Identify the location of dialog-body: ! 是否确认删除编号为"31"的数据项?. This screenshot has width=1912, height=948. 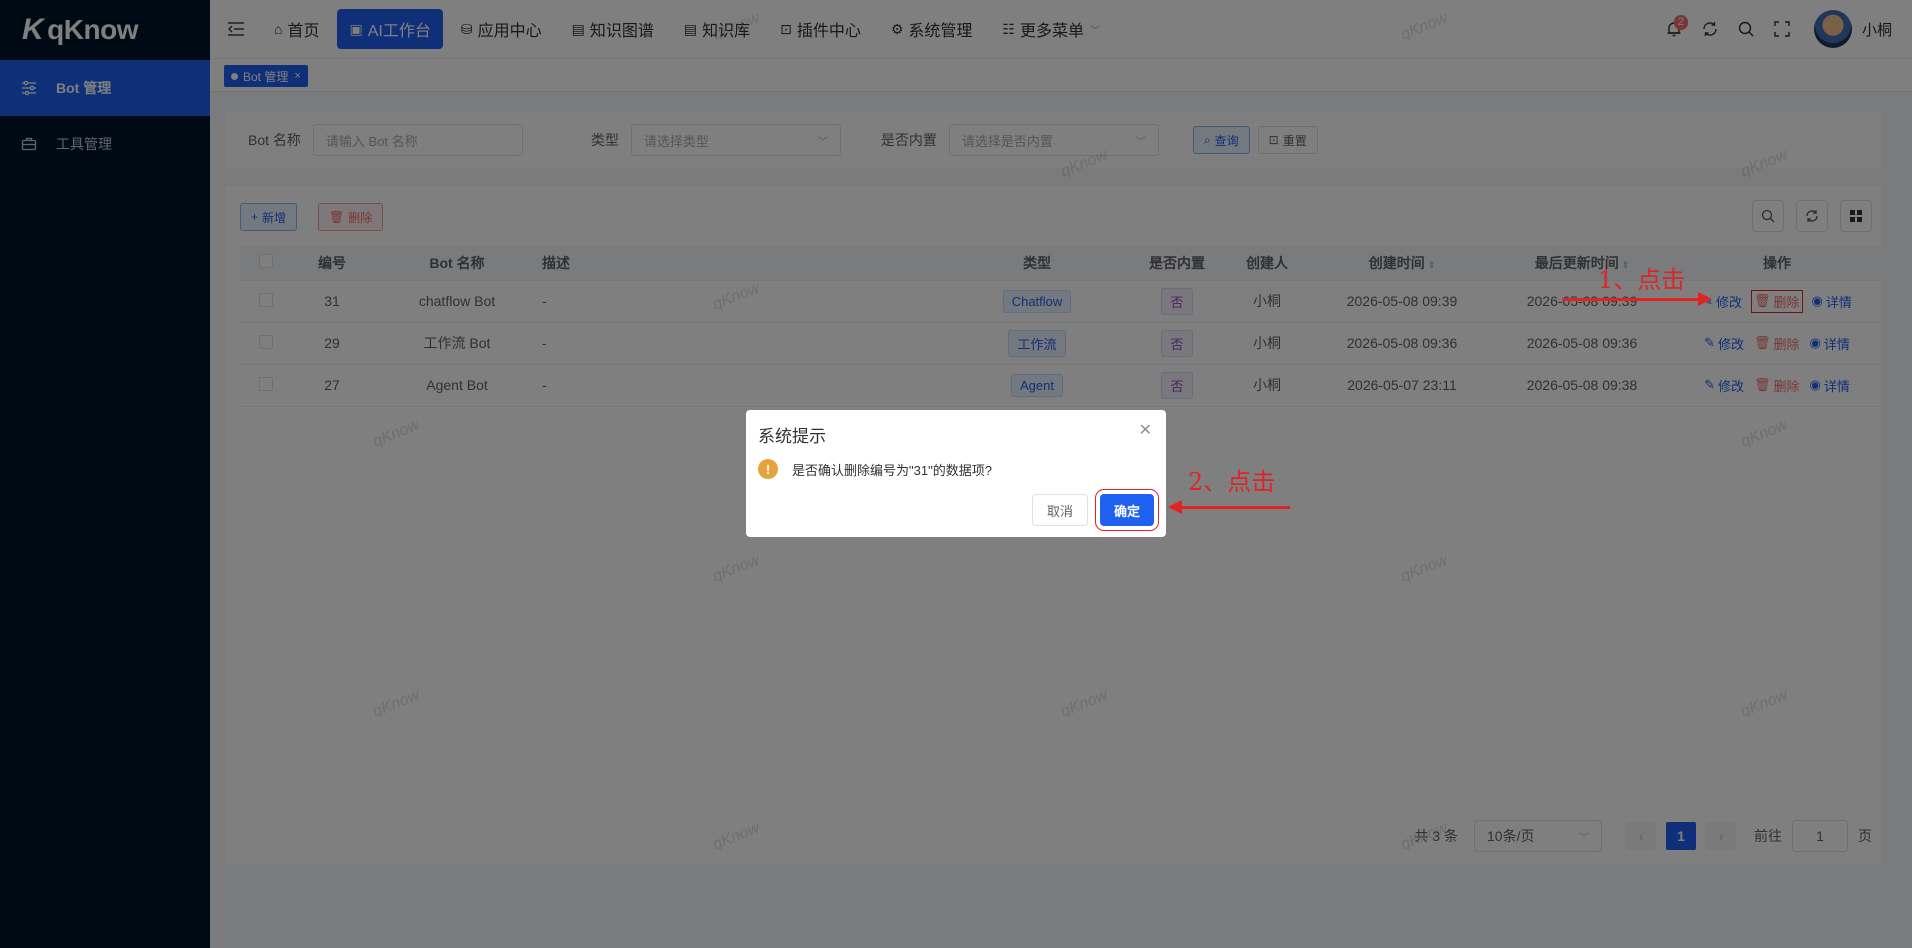
(956, 469).